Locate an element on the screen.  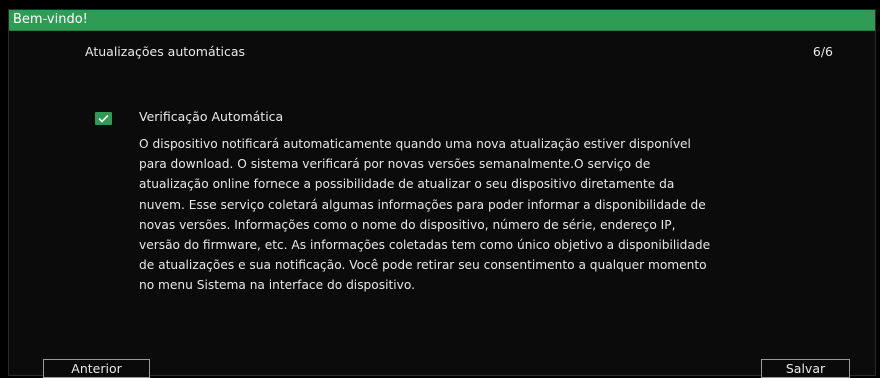
auto-check-label: Verificação Automática is located at coordinates (211, 116).